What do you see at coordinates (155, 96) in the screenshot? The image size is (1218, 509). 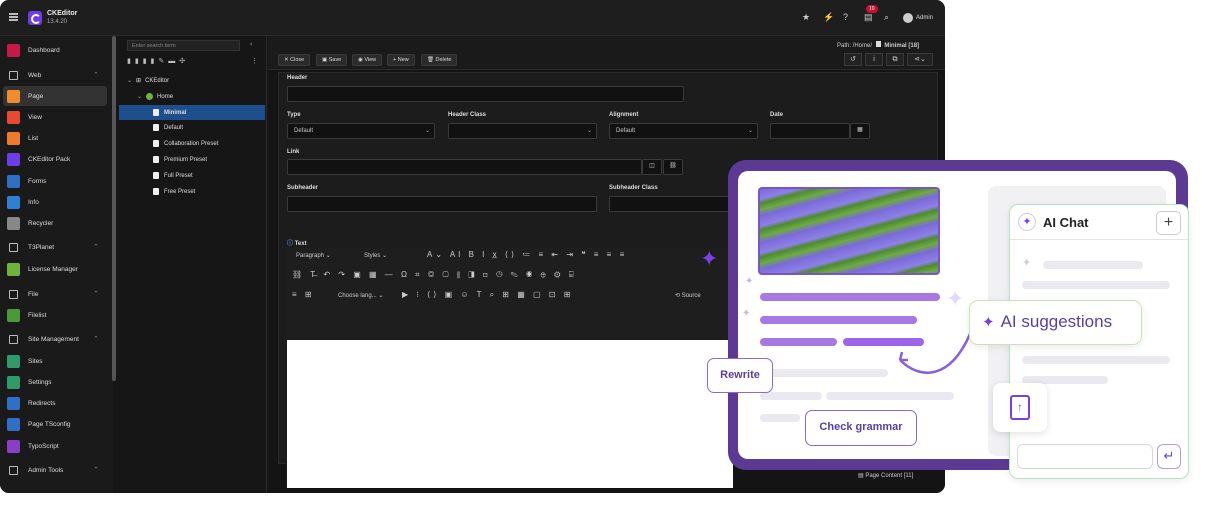 I see `tree-home: ⌄ Home` at bounding box center [155, 96].